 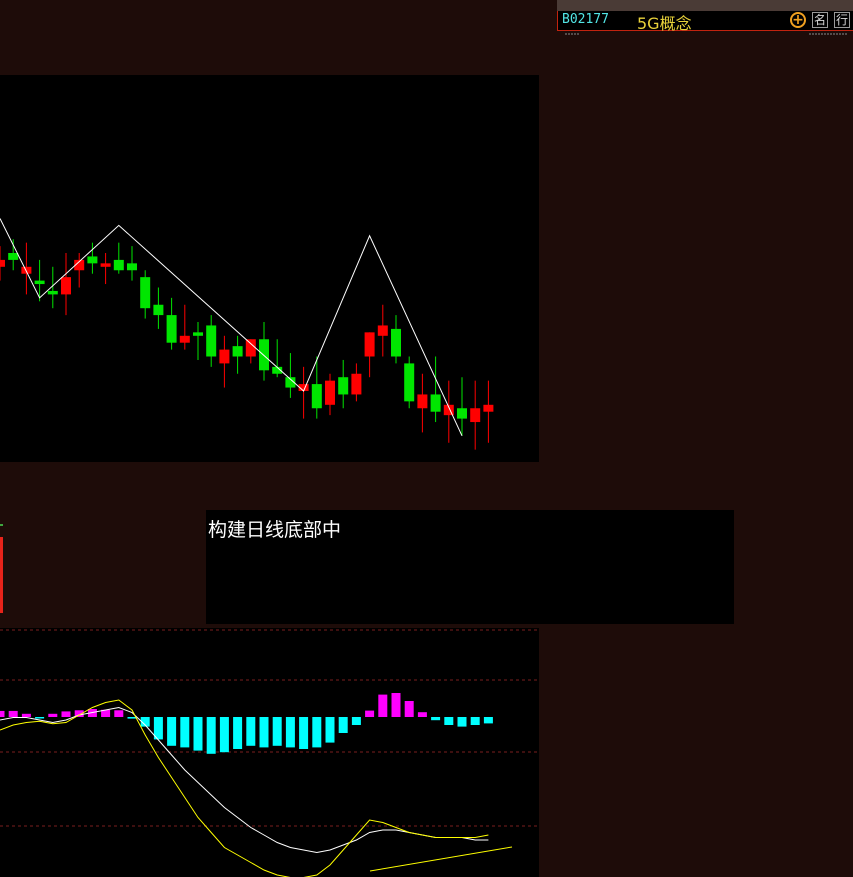 I want to click on trend-line, so click(x=441, y=859).